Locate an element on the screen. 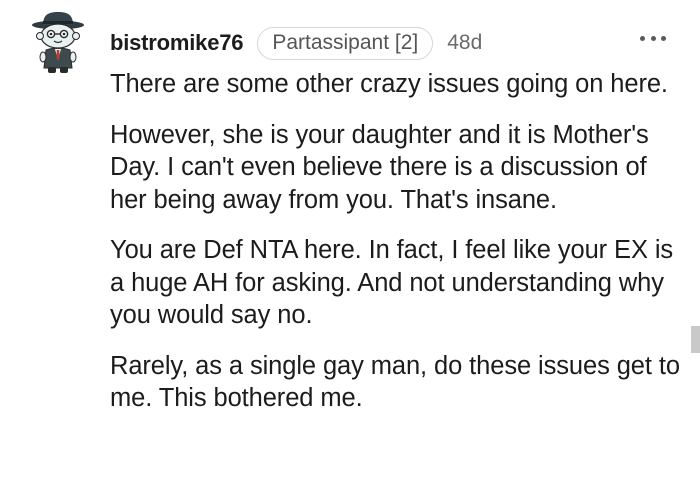  username-link: bistromike76 is located at coordinates (177, 43).